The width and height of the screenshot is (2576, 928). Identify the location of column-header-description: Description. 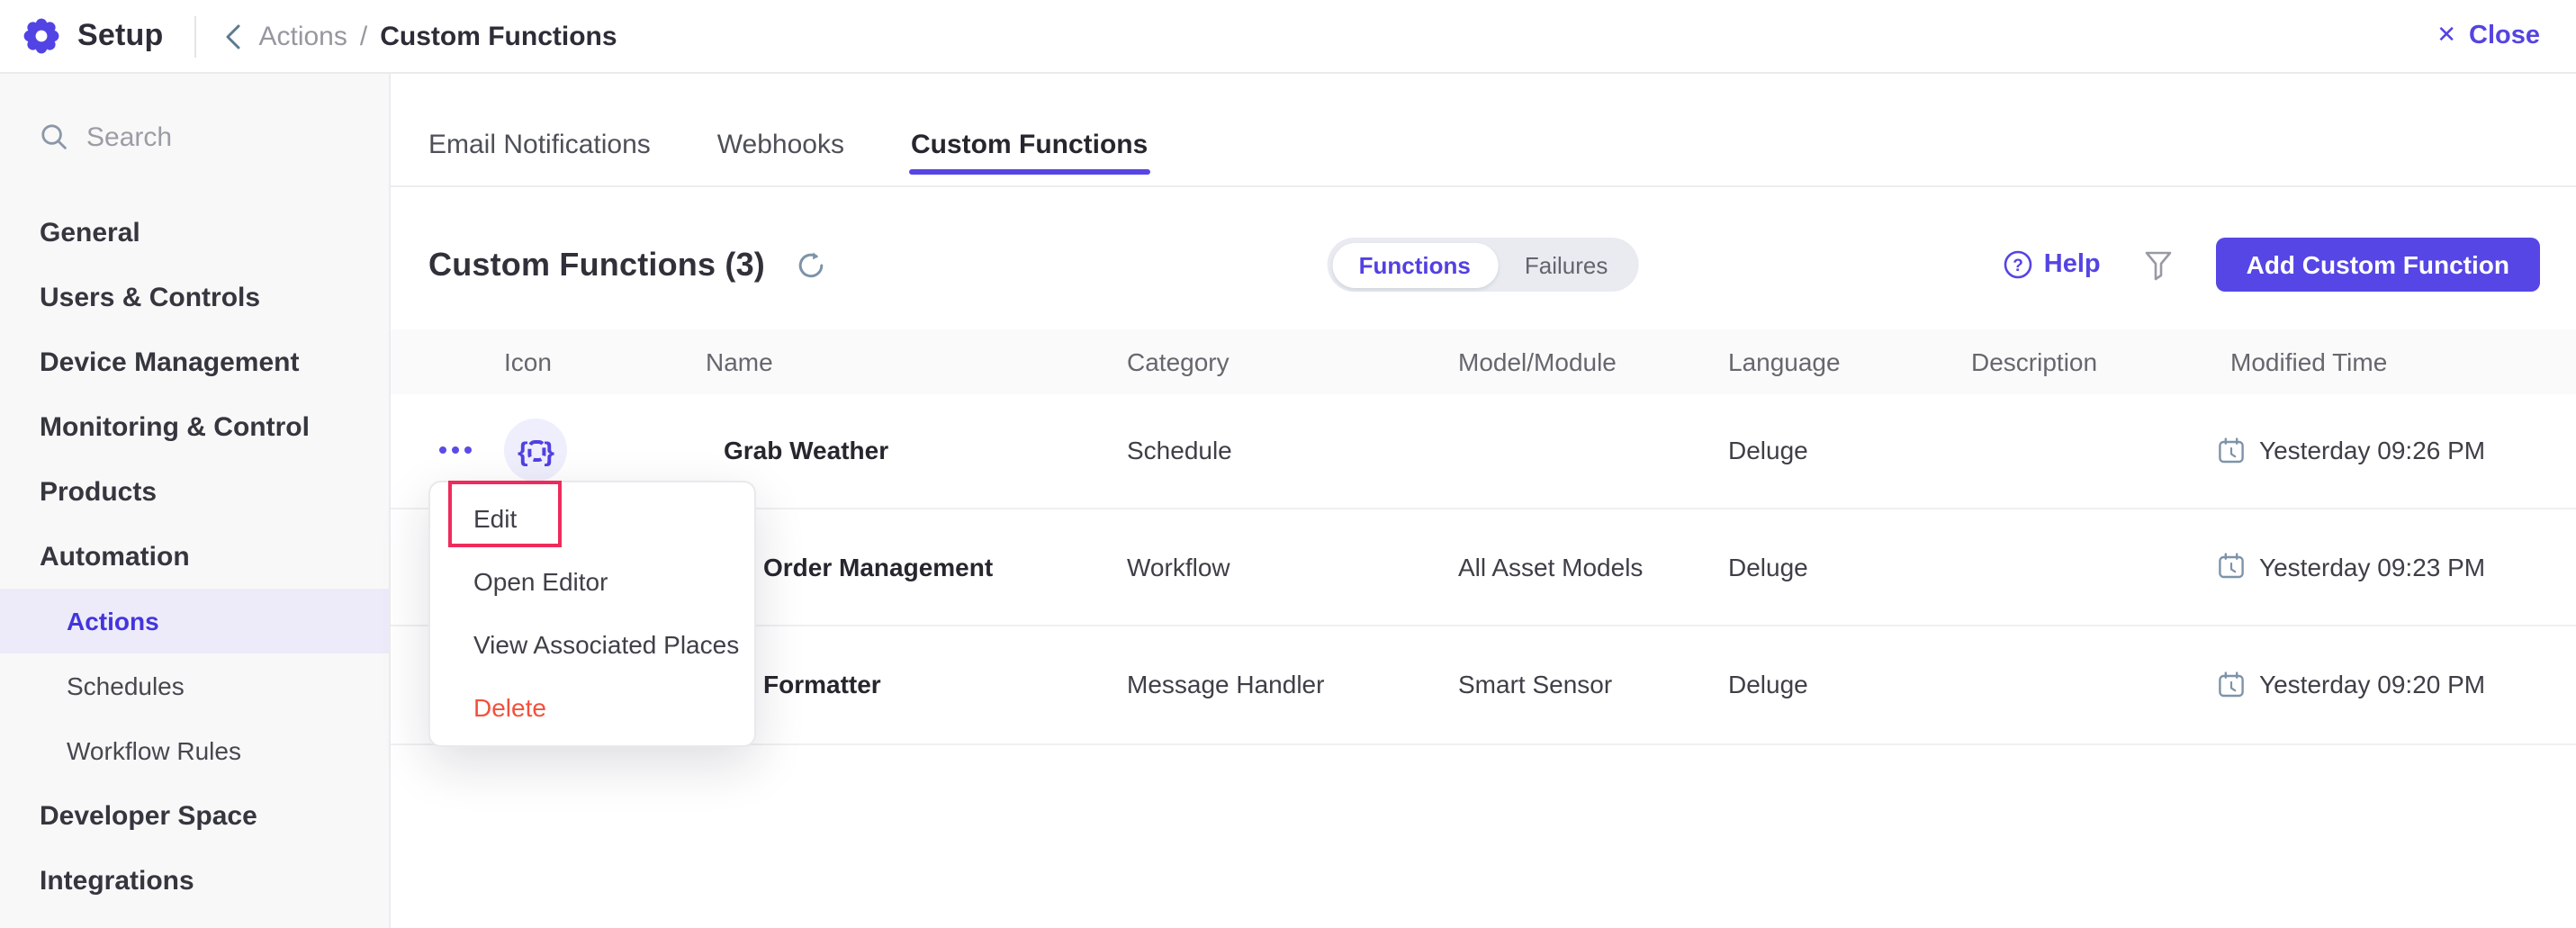
(2034, 361).